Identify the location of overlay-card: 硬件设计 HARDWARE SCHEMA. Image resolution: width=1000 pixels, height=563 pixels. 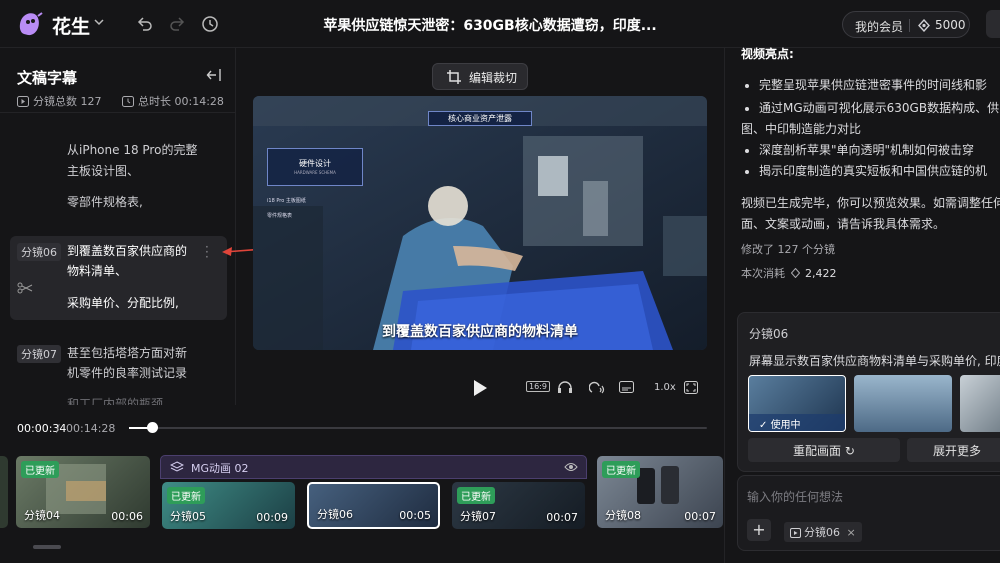
(315, 167).